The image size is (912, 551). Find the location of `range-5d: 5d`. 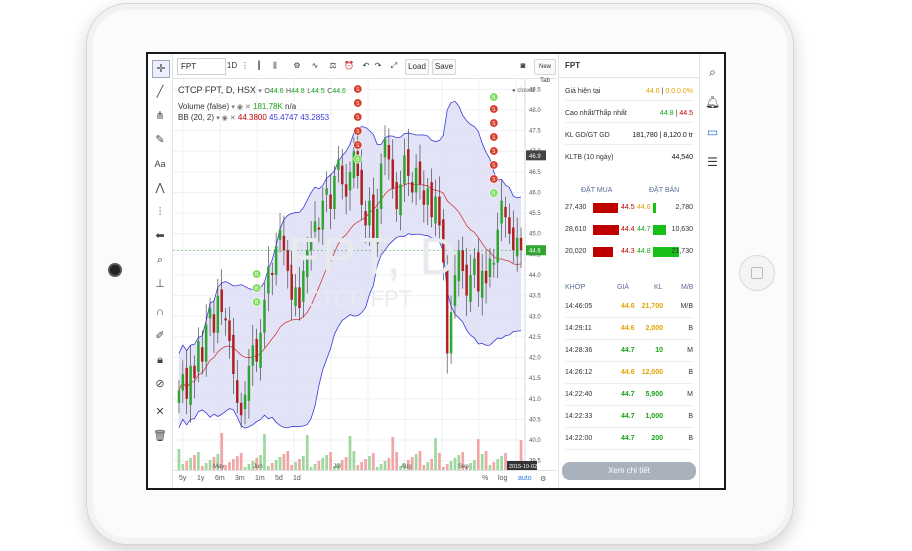

range-5d: 5d is located at coordinates (279, 478).